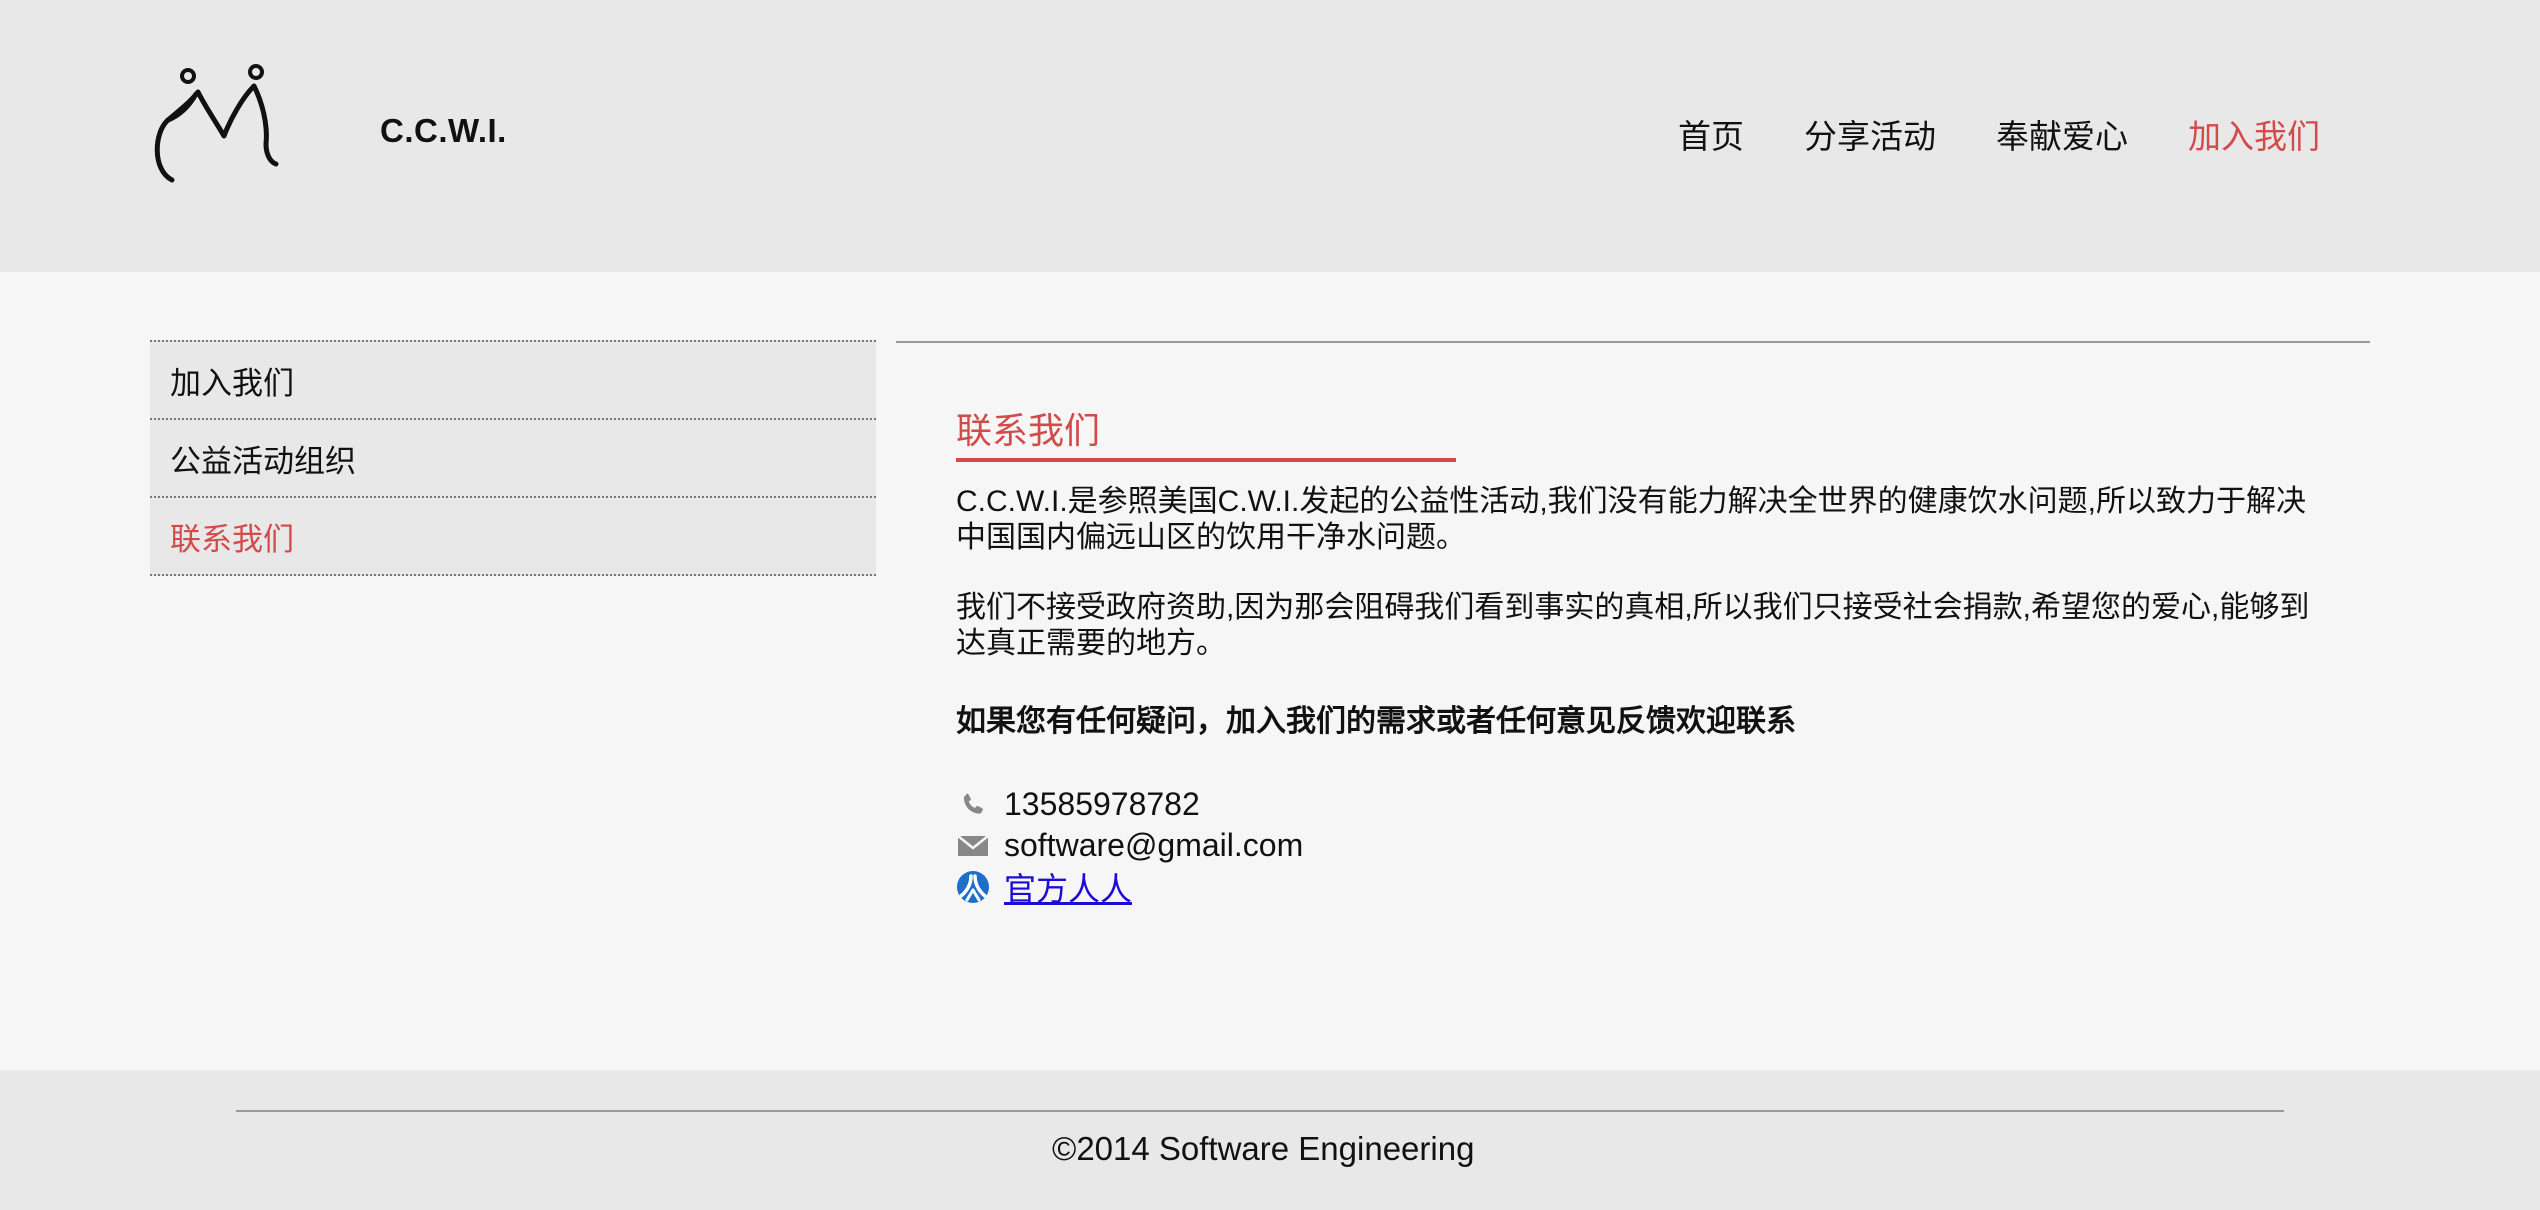 The image size is (2540, 1210). I want to click on copyright-text: ©2014 Software Engineering, so click(1263, 1148).